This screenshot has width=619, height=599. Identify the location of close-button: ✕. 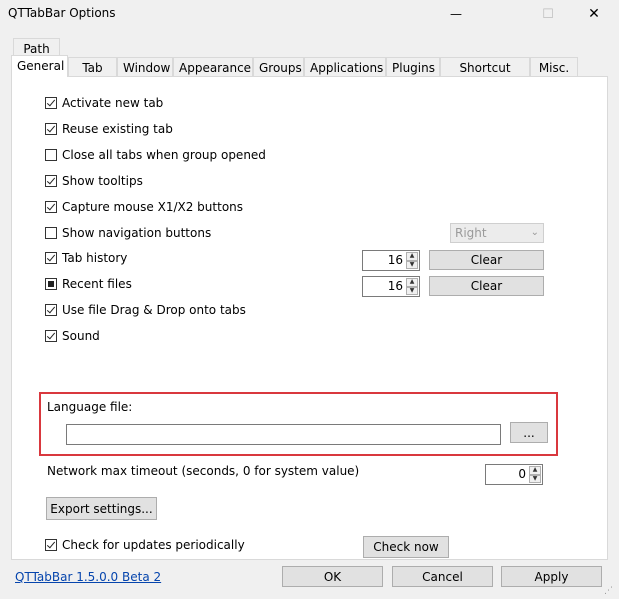
(594, 14).